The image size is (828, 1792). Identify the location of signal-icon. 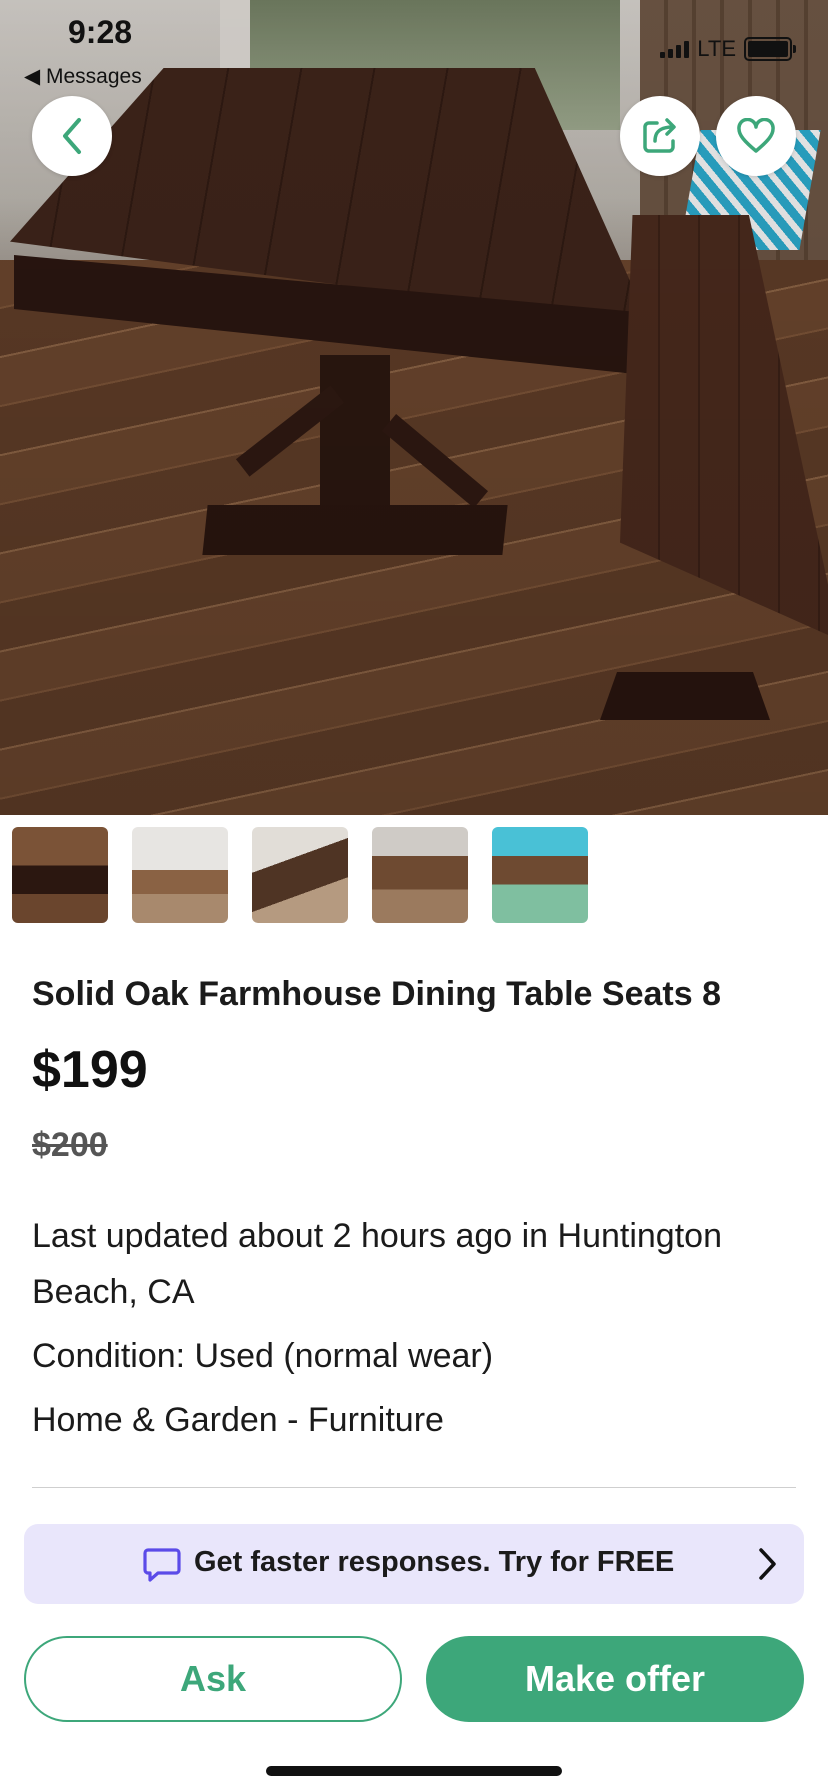
(675, 49).